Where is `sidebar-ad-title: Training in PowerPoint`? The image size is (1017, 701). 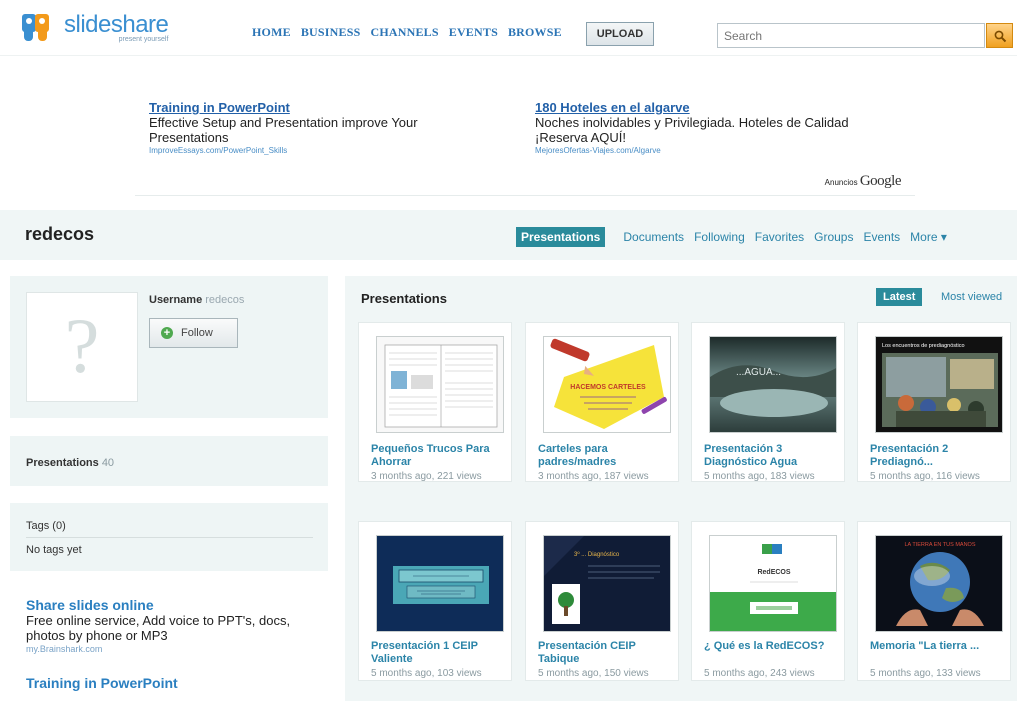
sidebar-ad-title: Training in PowerPoint is located at coordinates (171, 683).